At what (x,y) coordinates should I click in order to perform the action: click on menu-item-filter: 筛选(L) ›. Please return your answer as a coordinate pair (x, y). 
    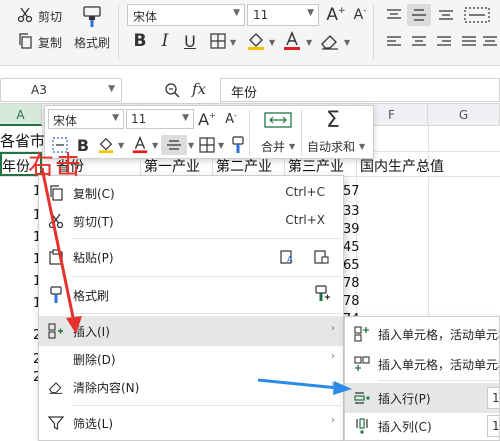
    Looking at the image, I should click on (191, 423).